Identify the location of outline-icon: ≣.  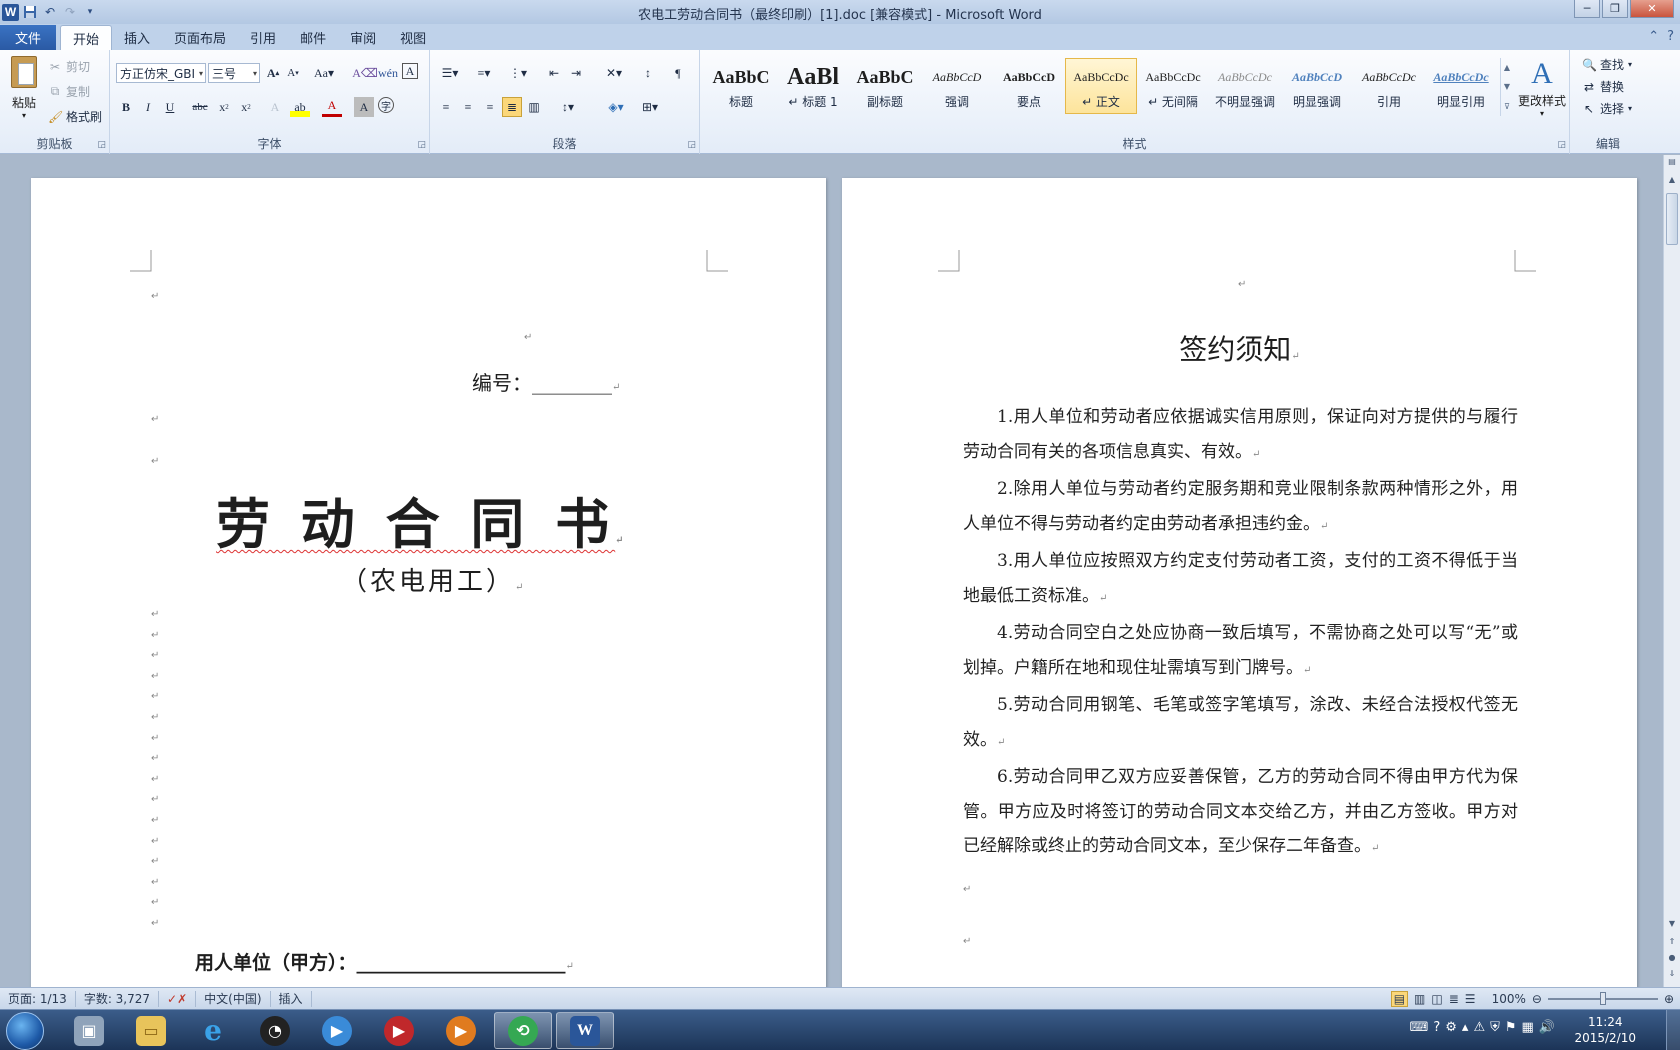
(1454, 999).